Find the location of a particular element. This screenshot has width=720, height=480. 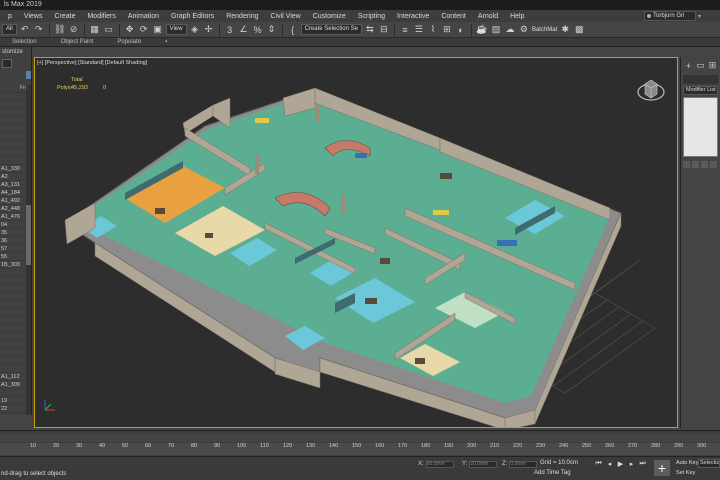

unlink-icon: ⊘ is located at coordinates (74, 30).